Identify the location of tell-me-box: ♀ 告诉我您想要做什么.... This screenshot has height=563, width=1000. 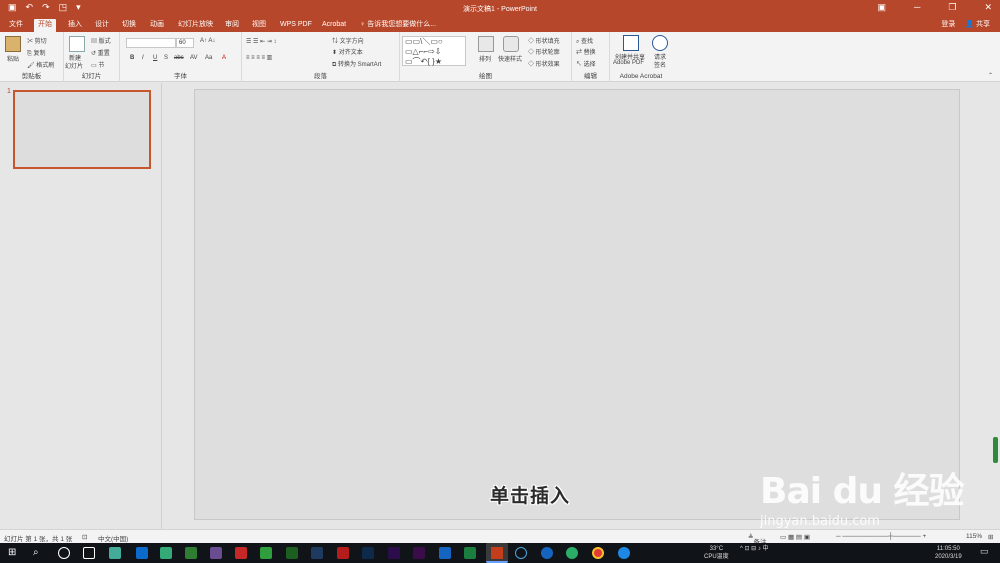
(398, 25).